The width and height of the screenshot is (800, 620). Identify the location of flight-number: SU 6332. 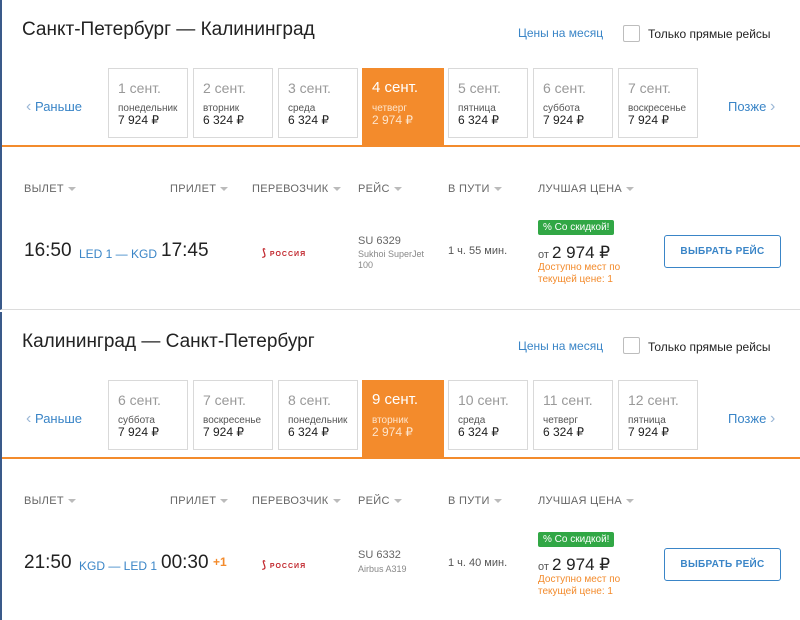
(379, 555).